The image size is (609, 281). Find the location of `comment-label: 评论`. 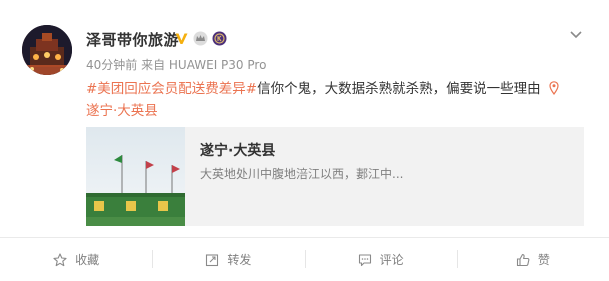

comment-label: 评论 is located at coordinates (391, 260).